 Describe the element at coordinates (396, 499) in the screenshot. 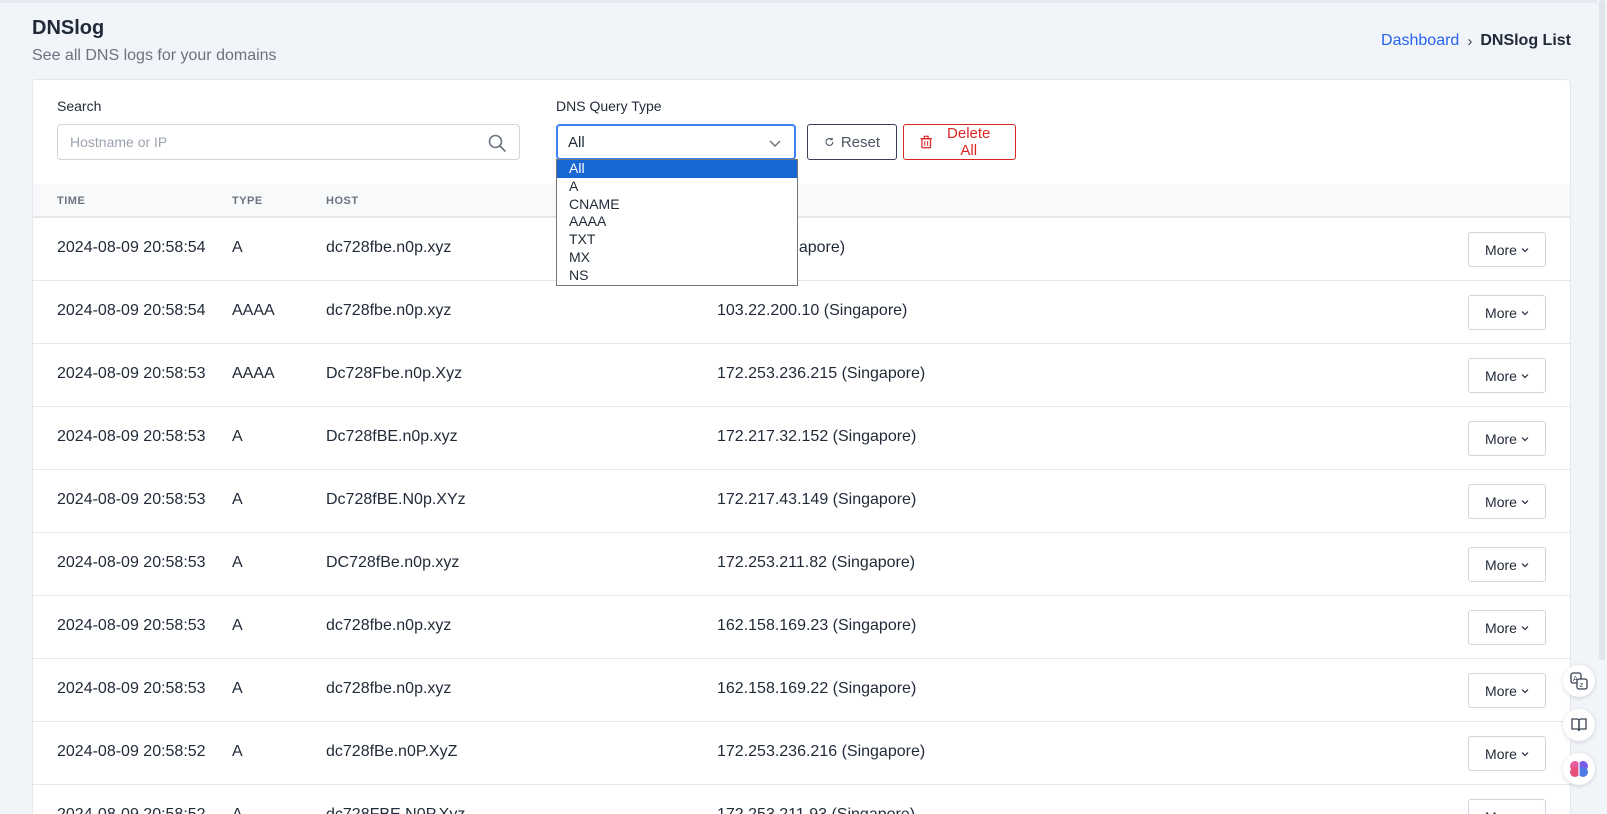

I see `cell-host: Dc728fBE.N0p.XYz` at that location.